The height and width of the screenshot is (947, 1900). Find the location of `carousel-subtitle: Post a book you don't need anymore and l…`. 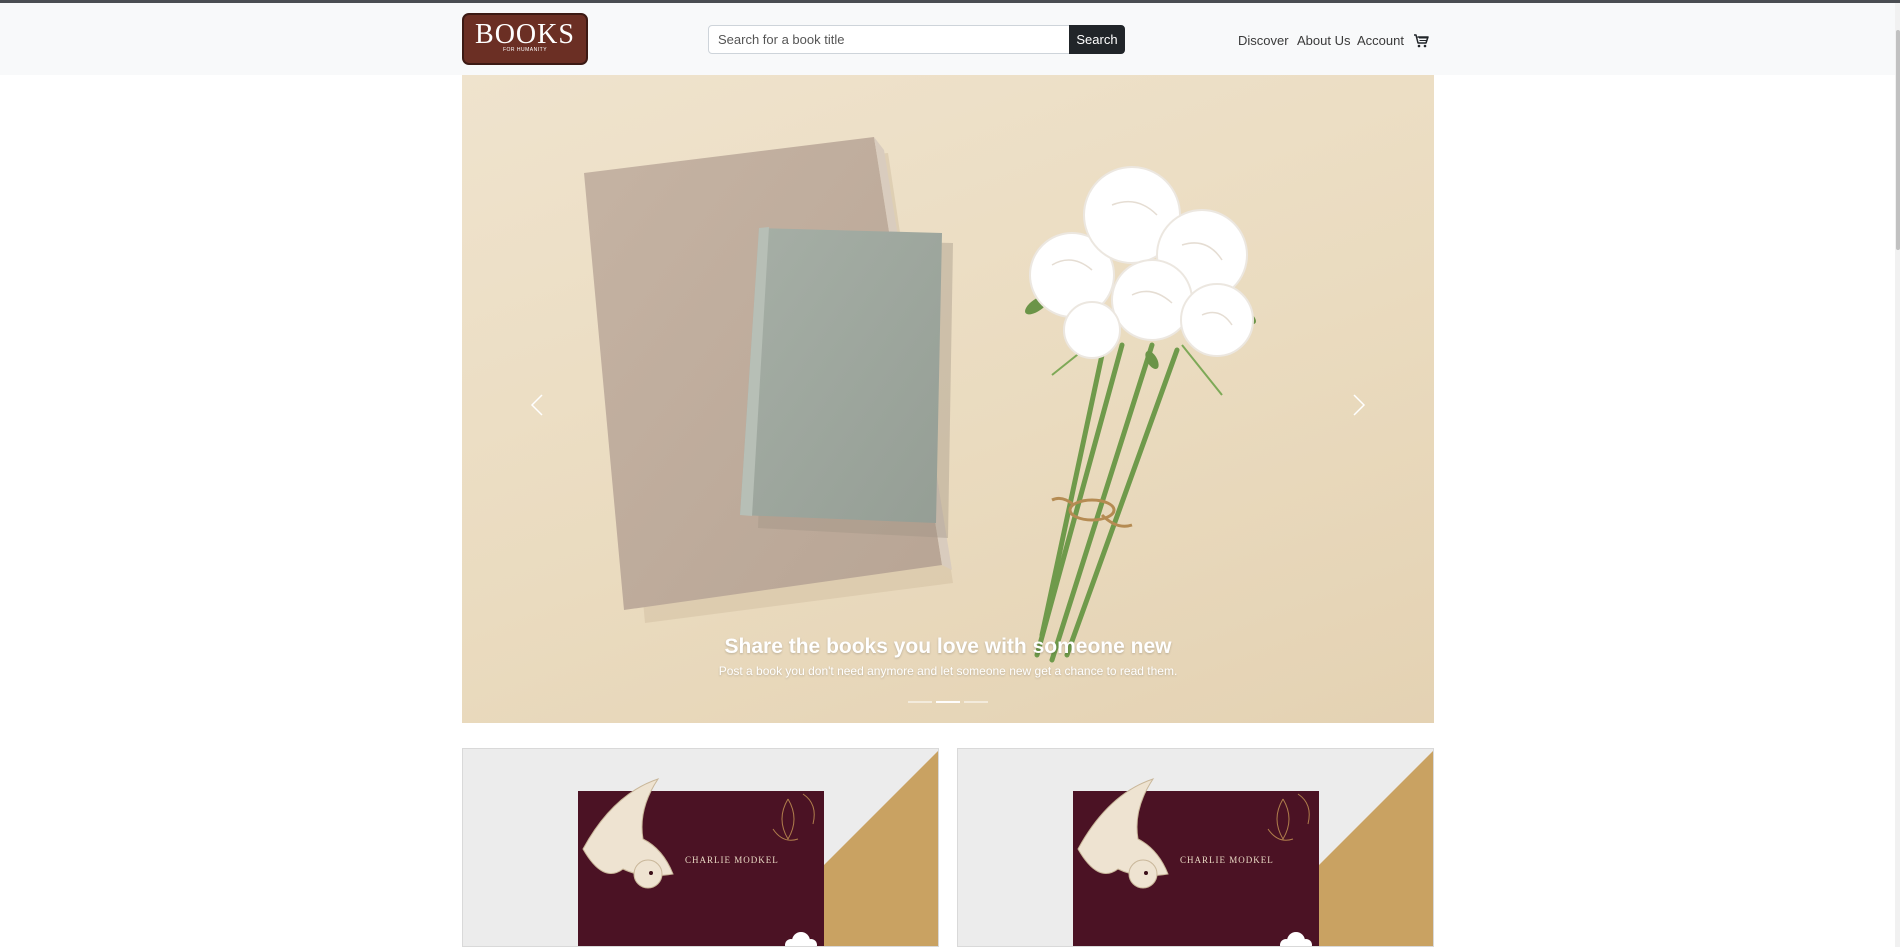

carousel-subtitle: Post a book you don't need anymore and l… is located at coordinates (948, 671).